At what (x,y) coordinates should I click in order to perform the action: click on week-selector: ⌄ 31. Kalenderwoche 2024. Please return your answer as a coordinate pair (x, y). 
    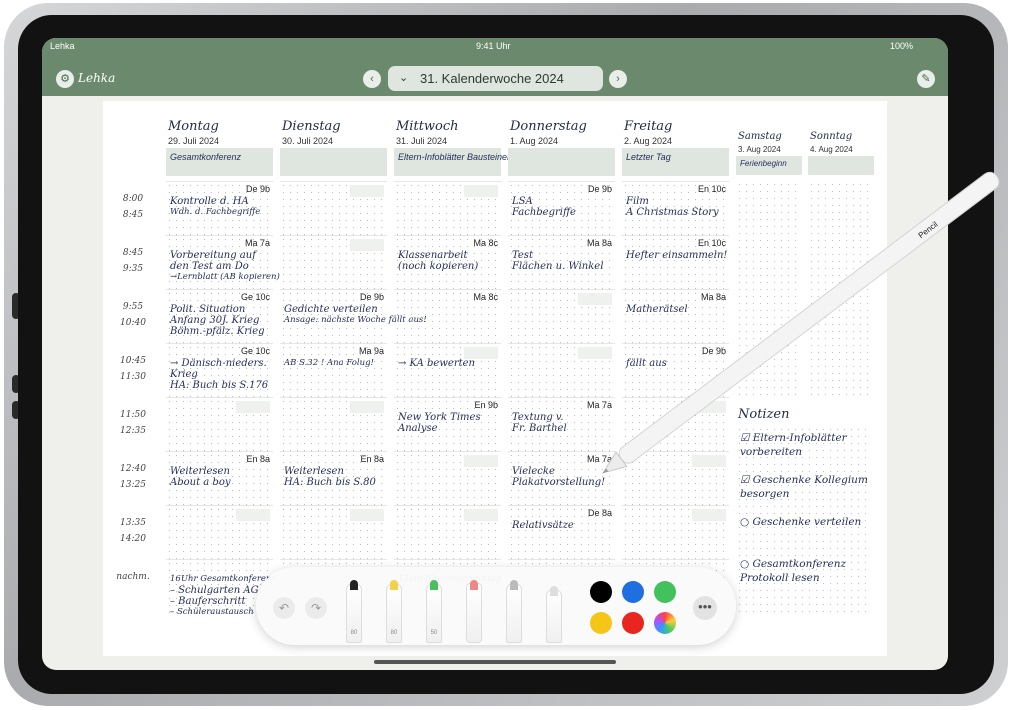
    Looking at the image, I should click on (495, 78).